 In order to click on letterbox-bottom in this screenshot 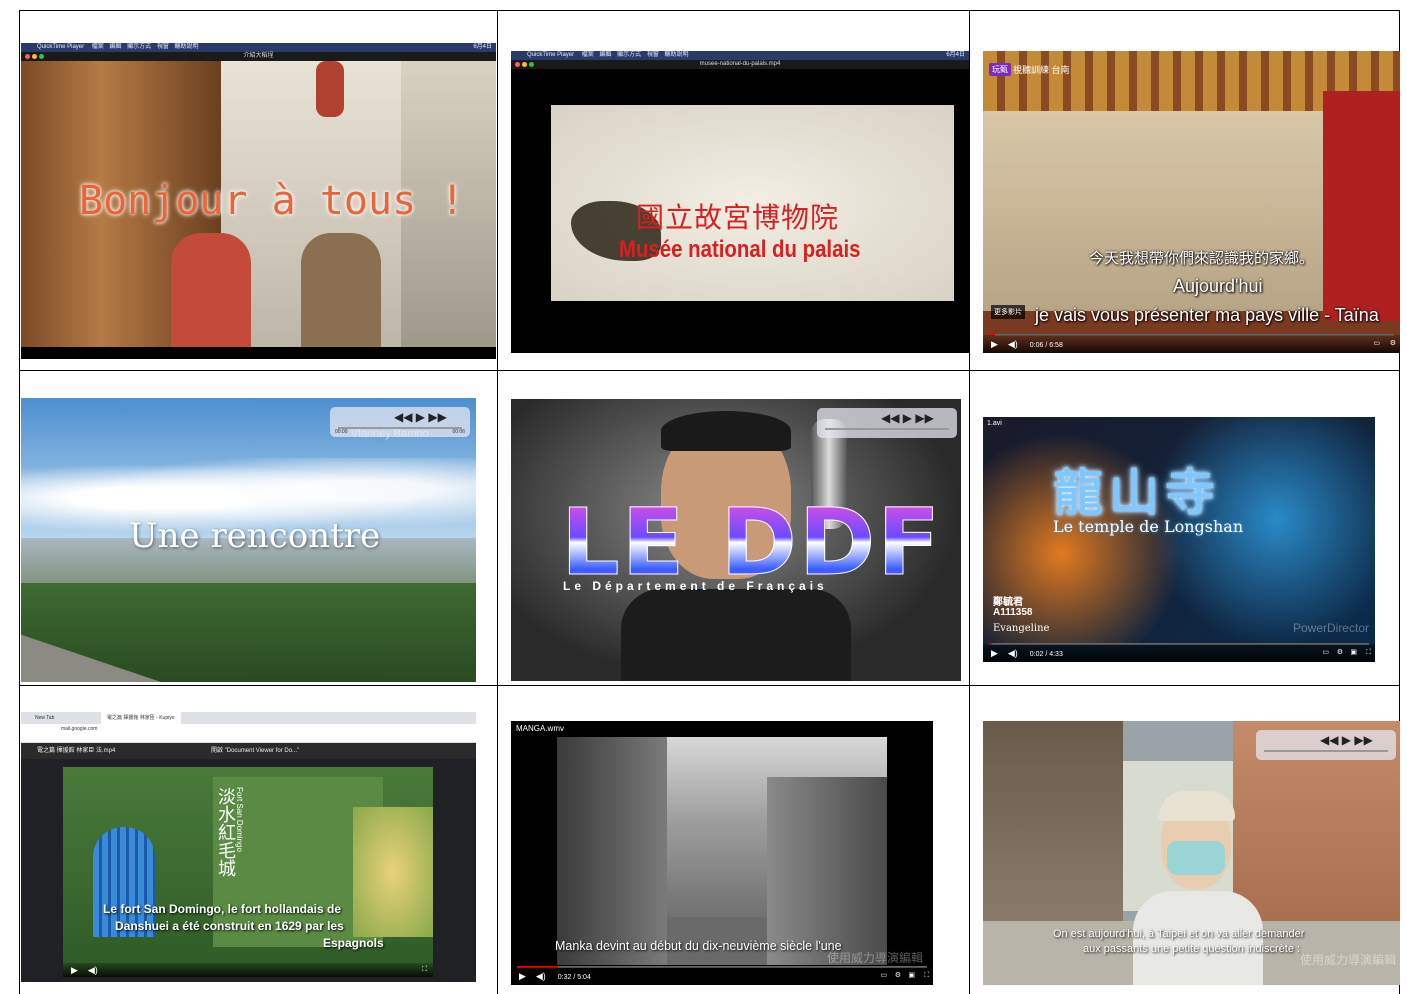, I will do `click(258, 353)`.